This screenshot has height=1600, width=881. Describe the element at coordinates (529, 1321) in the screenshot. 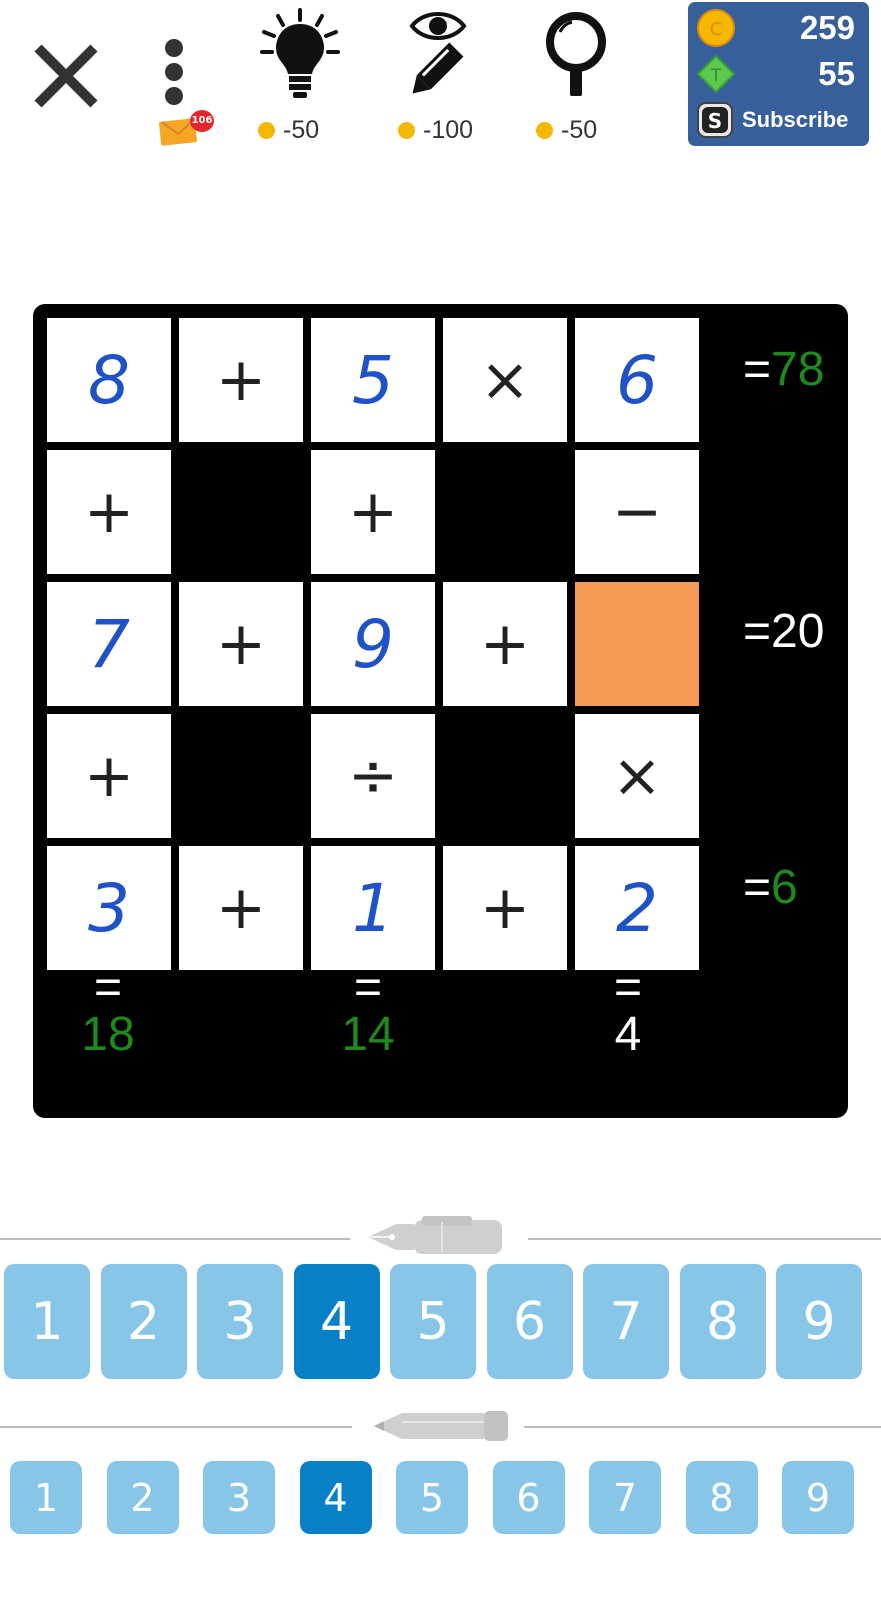

I see `pen-key-6: 6` at that location.